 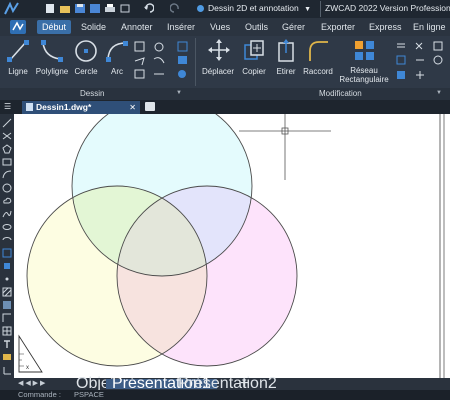 What do you see at coordinates (387, 8) in the screenshot?
I see `app-title: ZWCAD 2022 Version Professionne` at bounding box center [387, 8].